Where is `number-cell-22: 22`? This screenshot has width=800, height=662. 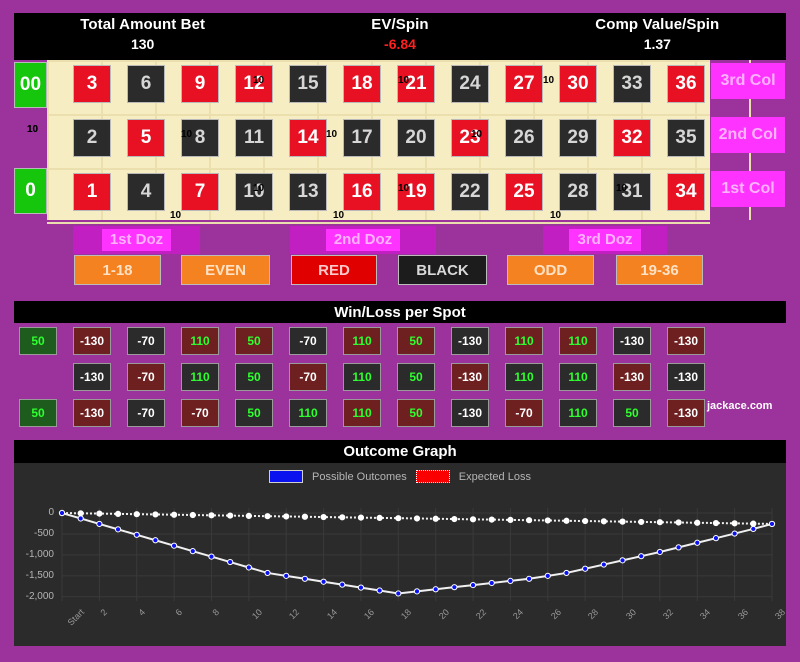 number-cell-22: 22 is located at coordinates (470, 192).